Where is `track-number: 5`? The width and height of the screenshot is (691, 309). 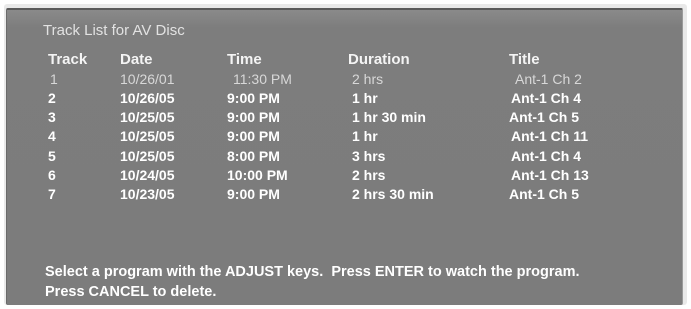
track-number: 5 is located at coordinates (52, 156).